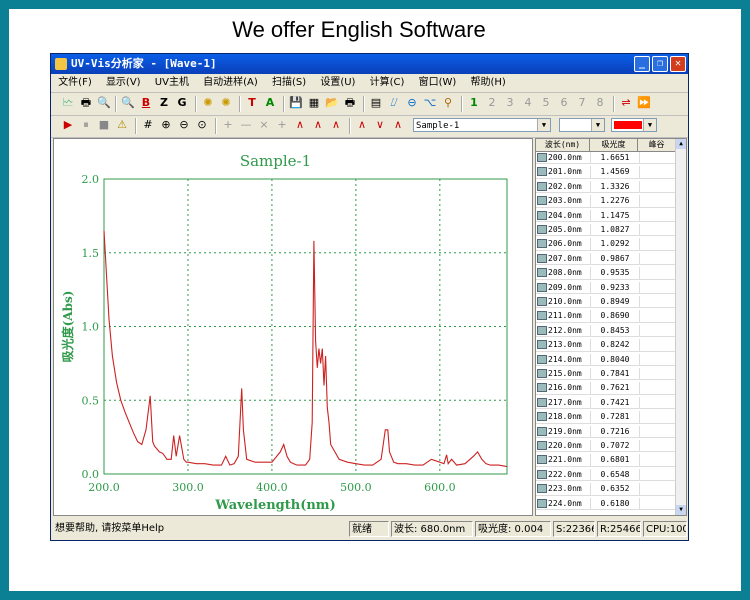 The image size is (750, 600). I want to click on peak-pick-icon: ∧, so click(300, 125).